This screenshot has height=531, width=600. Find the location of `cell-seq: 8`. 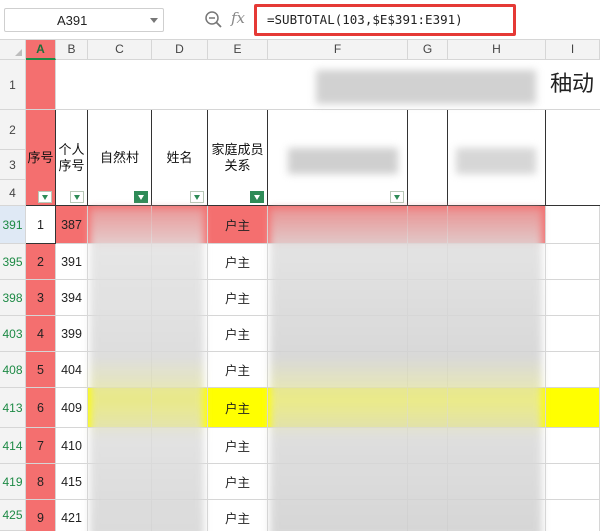

cell-seq: 8 is located at coordinates (41, 482).